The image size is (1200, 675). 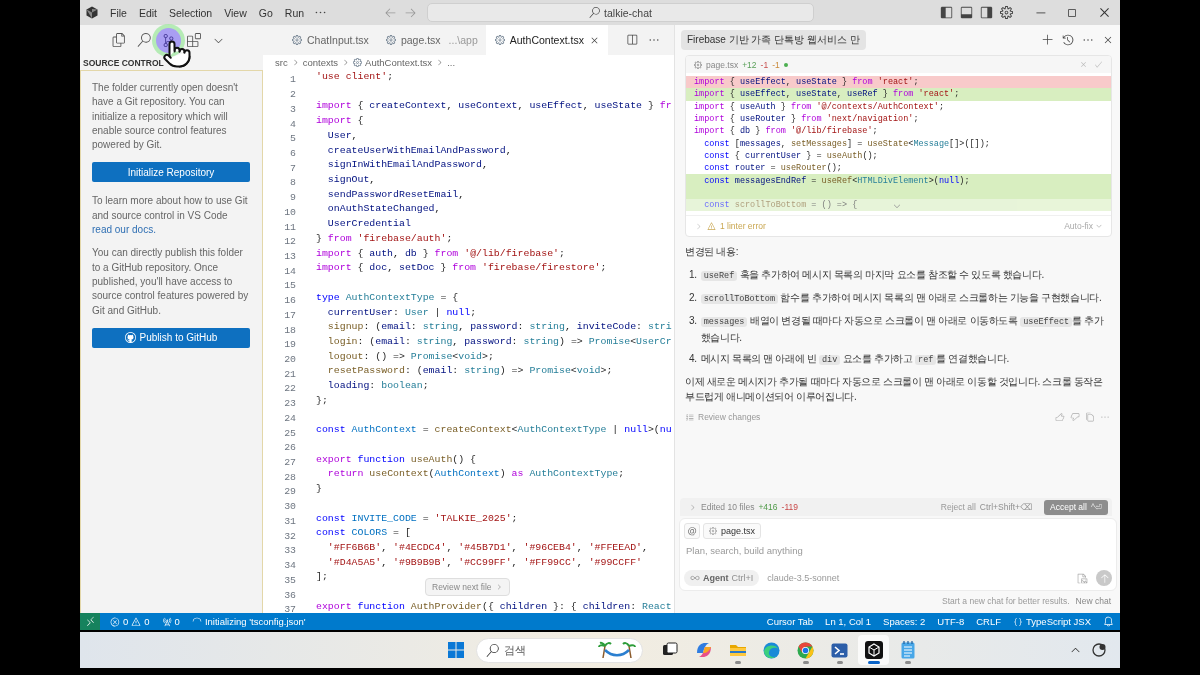 I want to click on wave-logo-icon, so click(x=771, y=650).